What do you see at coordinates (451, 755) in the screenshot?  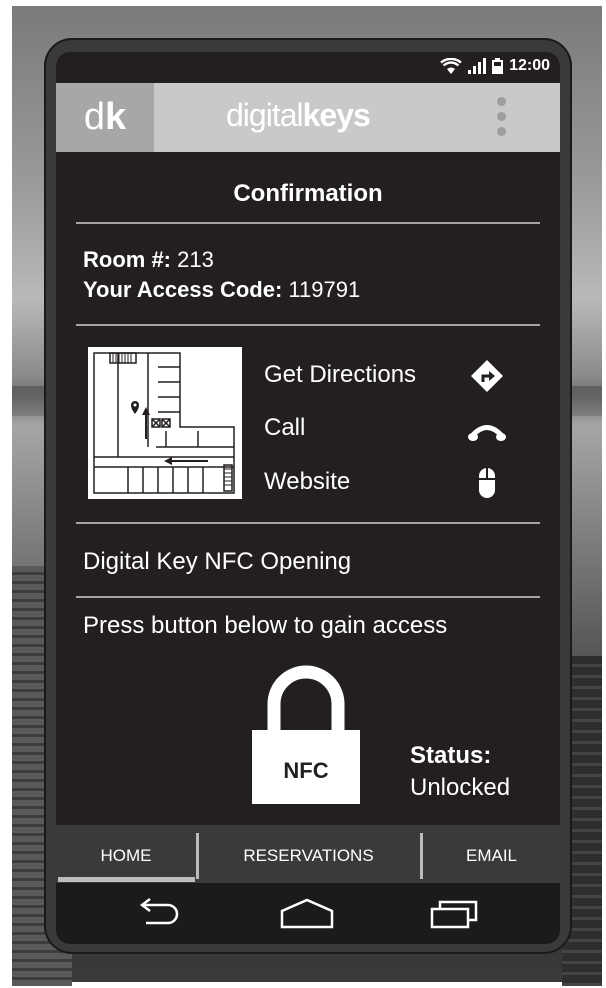 I see `status-label: Status:` at bounding box center [451, 755].